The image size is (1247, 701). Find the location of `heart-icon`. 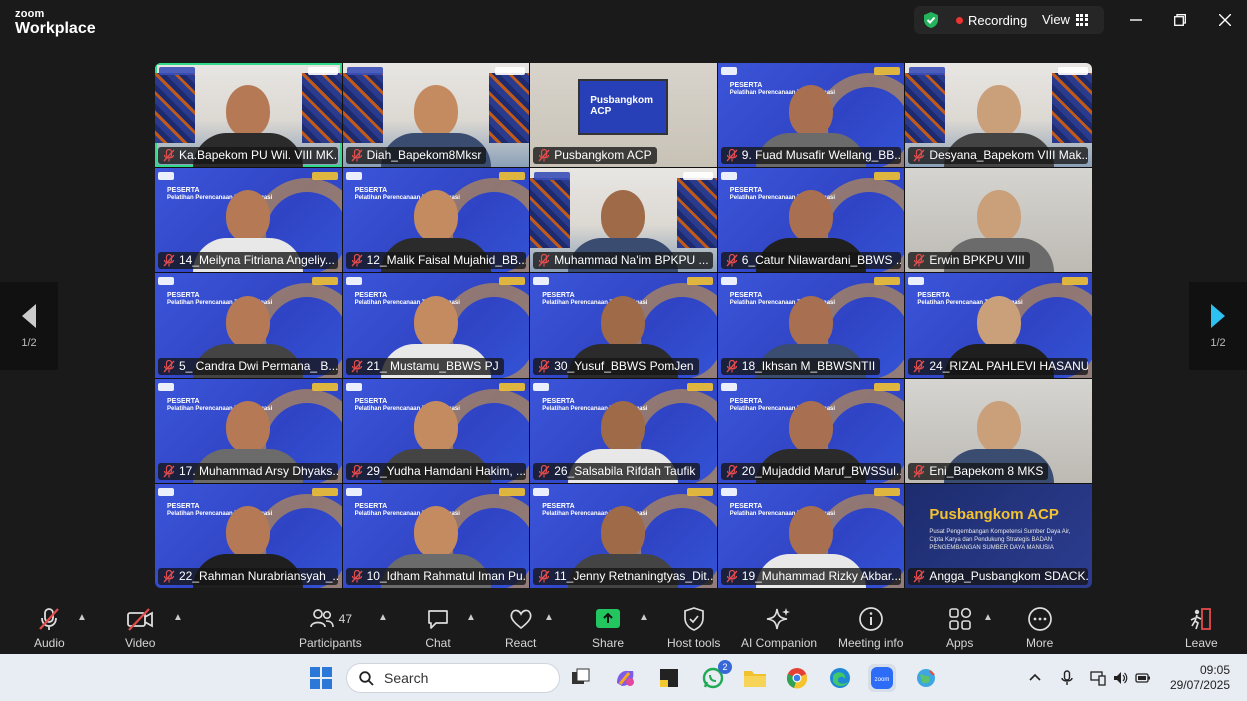

heart-icon is located at coordinates (521, 619).